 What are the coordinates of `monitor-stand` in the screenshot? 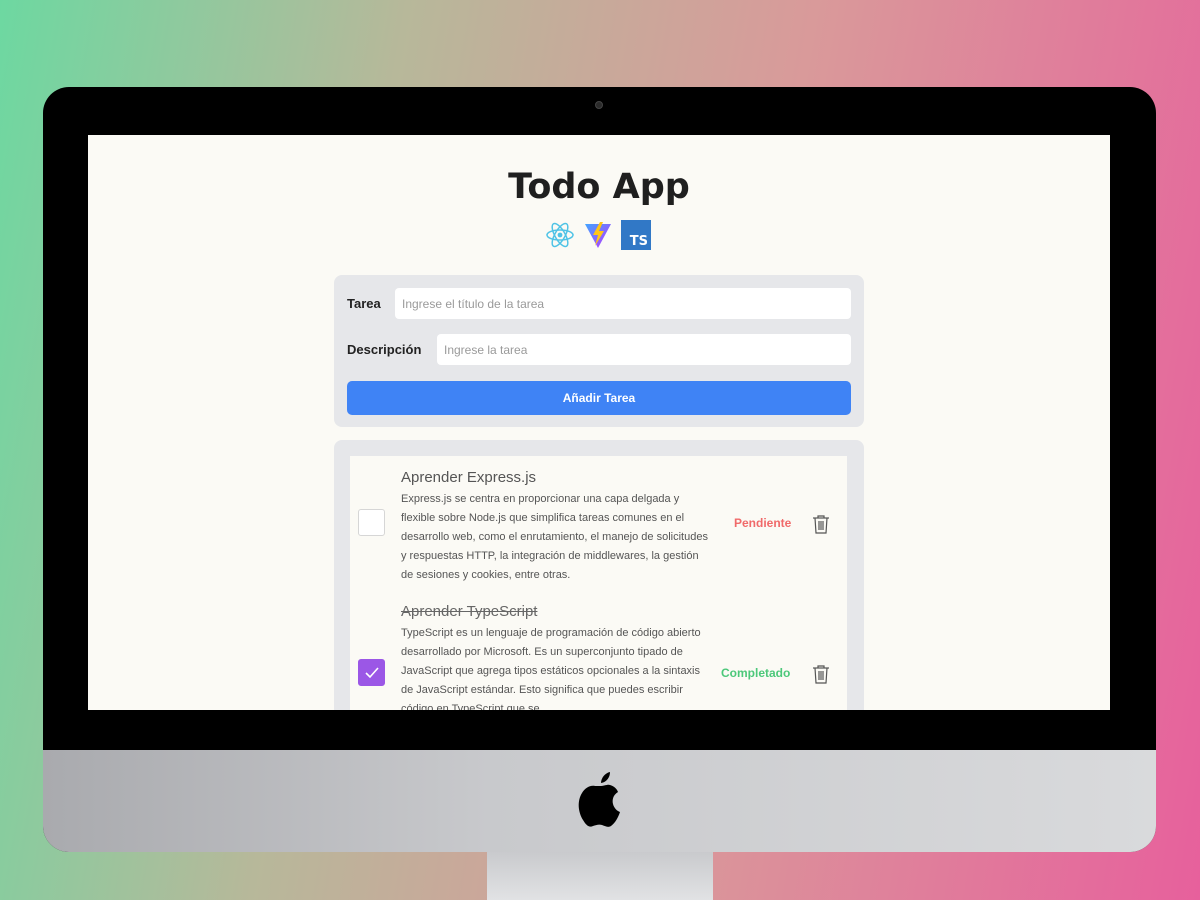 It's located at (600, 876).